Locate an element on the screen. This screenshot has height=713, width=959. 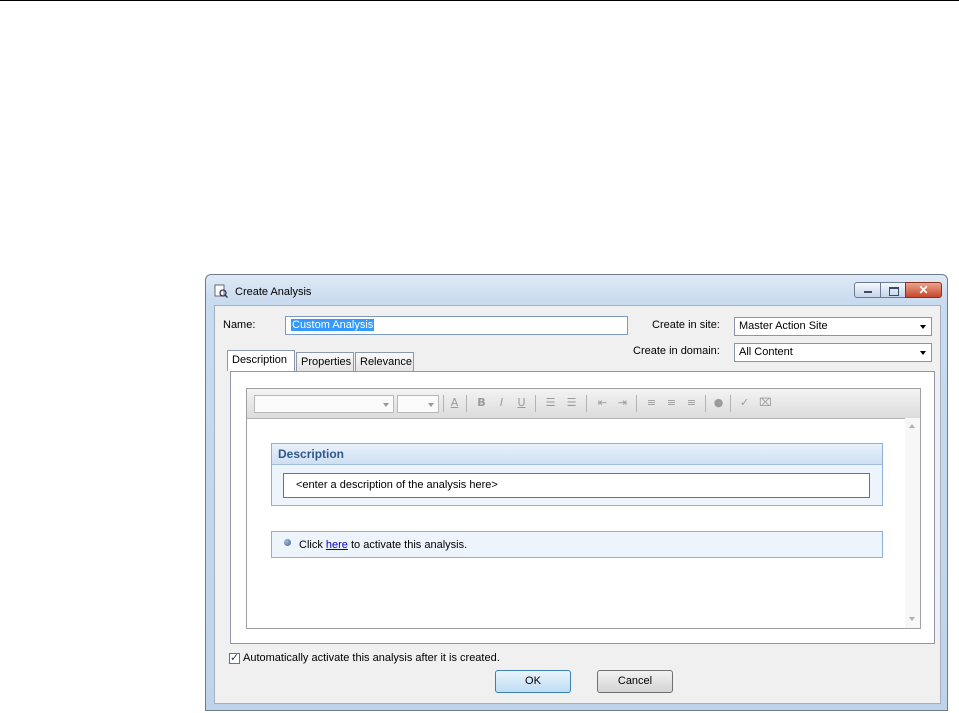
editor-toolbar: A B I U ☰ ☰ ⇤ ⇥ ≡ ≡ ≡ ● ✓ ⌧ is located at coordinates (583, 404).